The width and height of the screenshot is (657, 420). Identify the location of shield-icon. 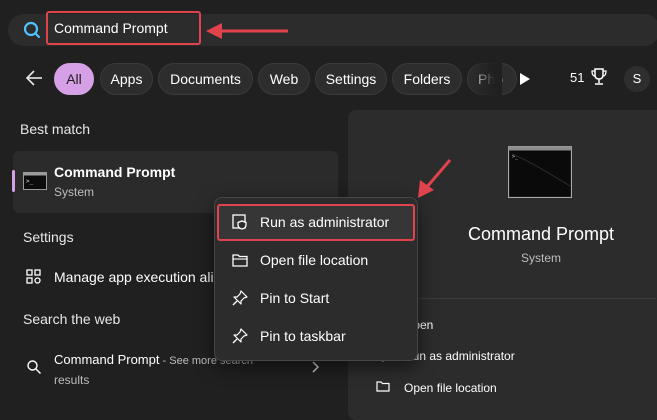
(239, 222).